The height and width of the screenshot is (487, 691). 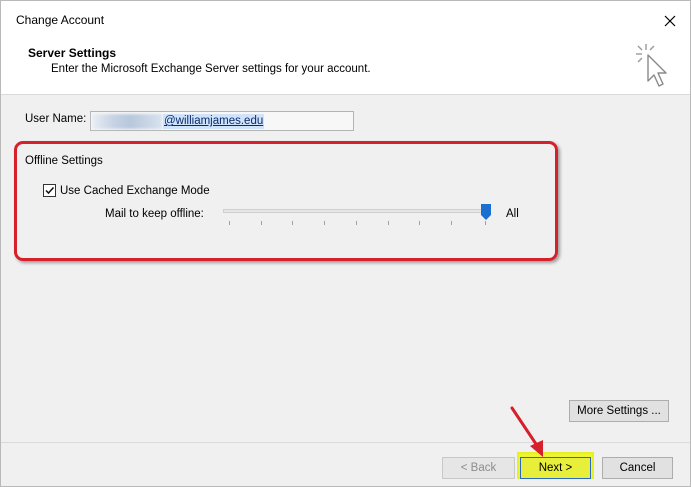 I want to click on user-name-value: @williamjames.edu, so click(x=214, y=121).